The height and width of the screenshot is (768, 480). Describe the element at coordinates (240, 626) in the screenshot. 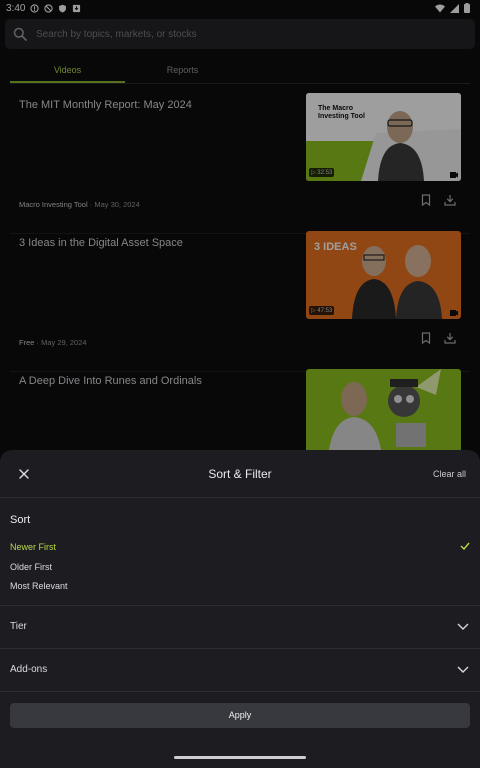

I see `tier-section: Tier` at that location.